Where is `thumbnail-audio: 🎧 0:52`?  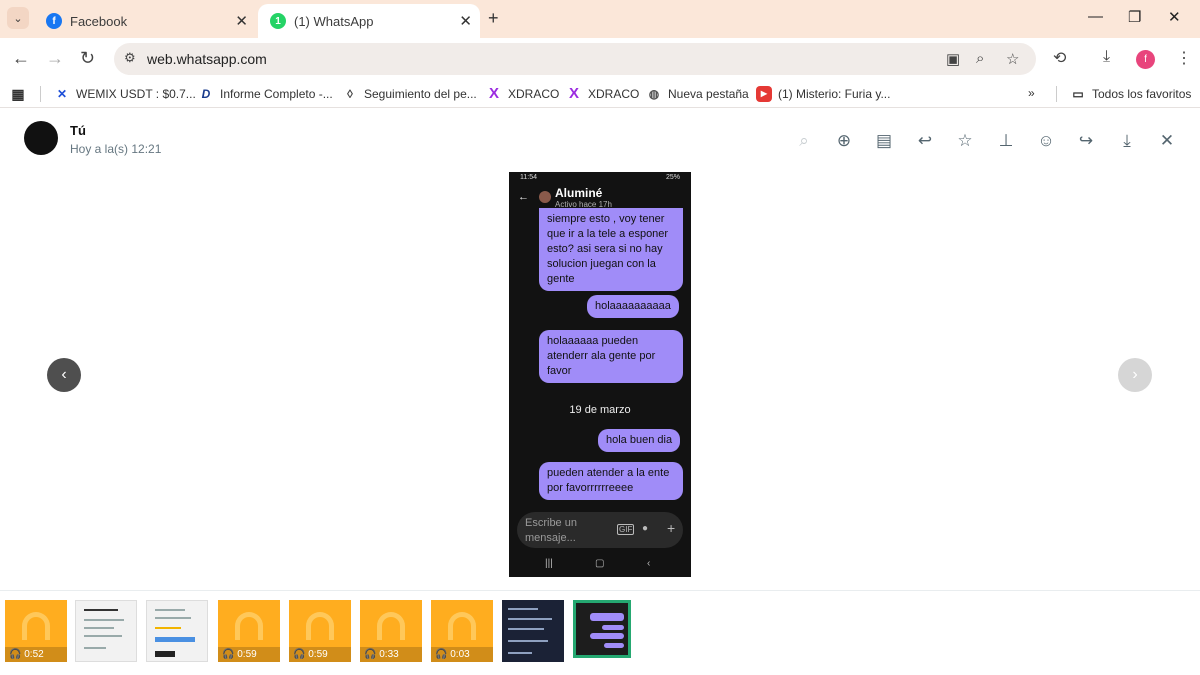 thumbnail-audio: 🎧 0:52 is located at coordinates (36, 631).